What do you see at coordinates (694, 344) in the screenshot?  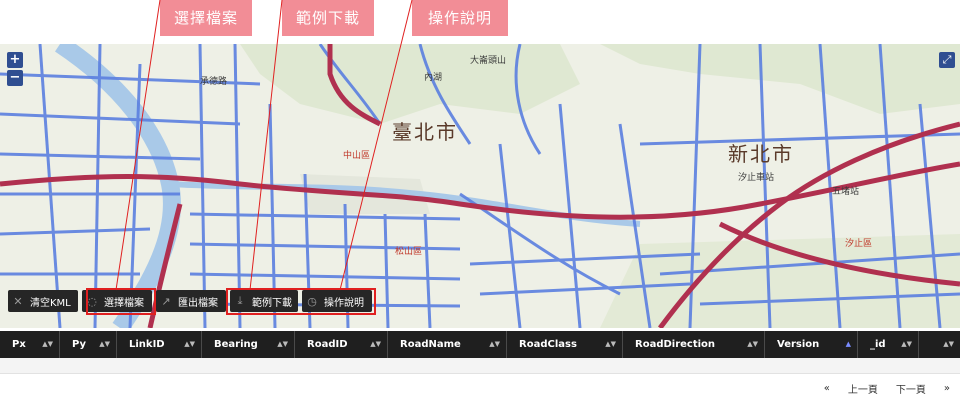 I see `column-header-roaddirection: RoadDirection ▲▼` at bounding box center [694, 344].